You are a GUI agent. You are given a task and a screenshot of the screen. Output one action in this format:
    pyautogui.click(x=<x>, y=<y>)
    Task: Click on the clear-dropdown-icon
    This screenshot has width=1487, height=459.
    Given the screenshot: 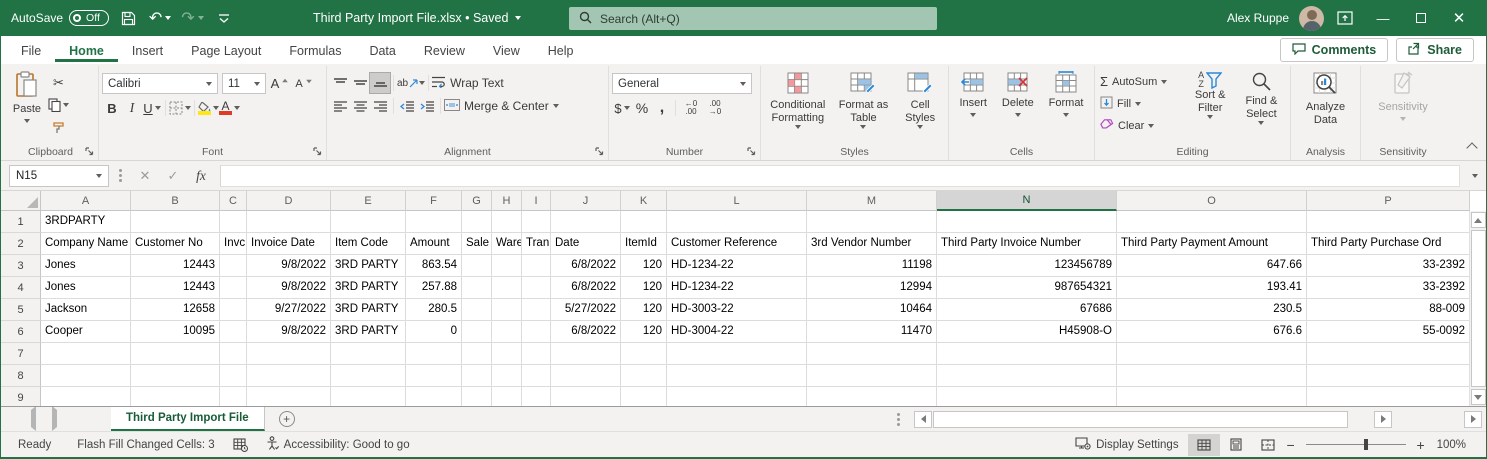 What is the action you would take?
    pyautogui.click(x=1151, y=125)
    